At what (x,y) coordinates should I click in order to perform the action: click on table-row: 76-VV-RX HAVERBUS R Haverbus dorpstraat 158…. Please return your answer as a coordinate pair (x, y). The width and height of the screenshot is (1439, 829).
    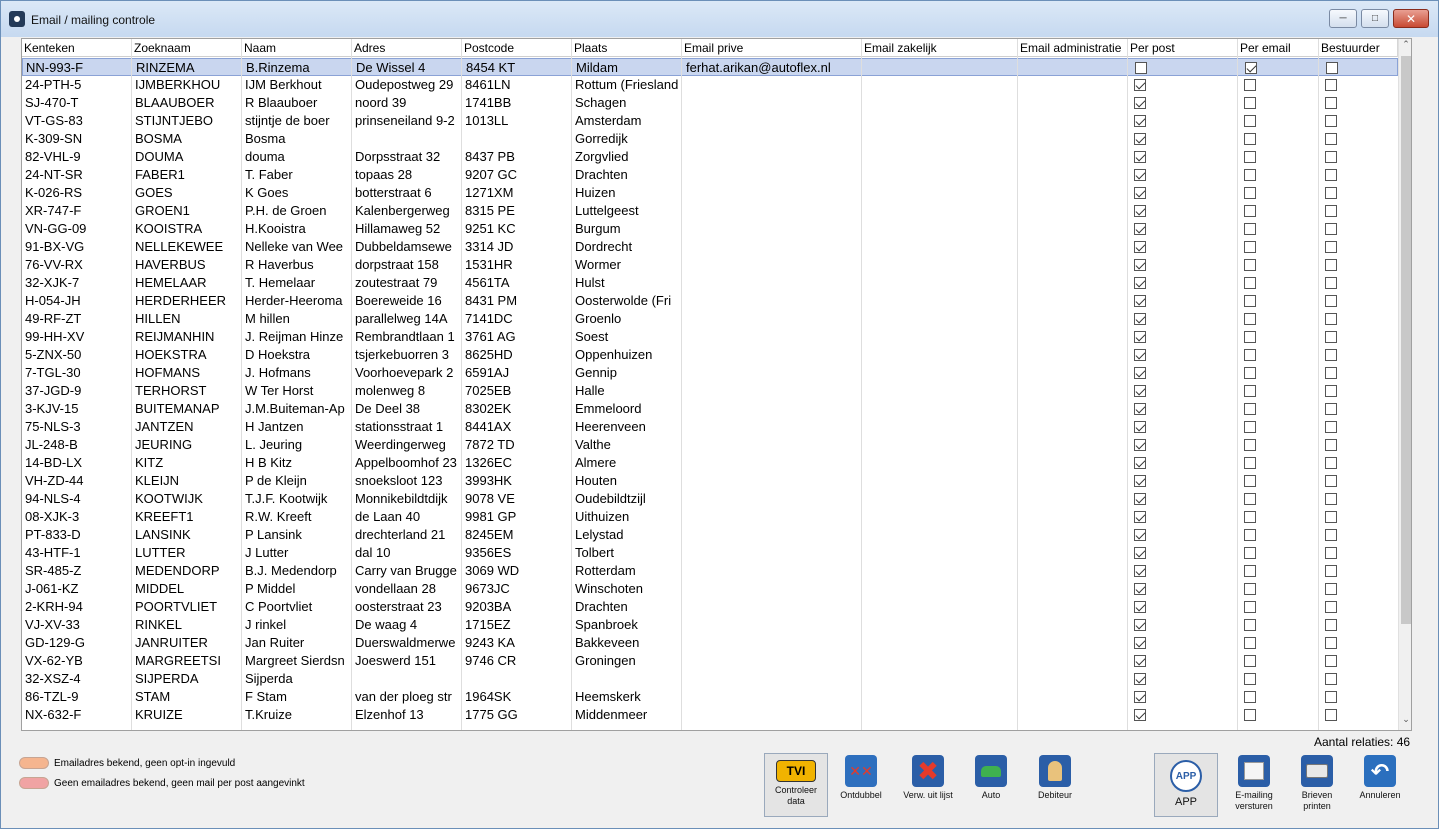
    Looking at the image, I should click on (710, 265).